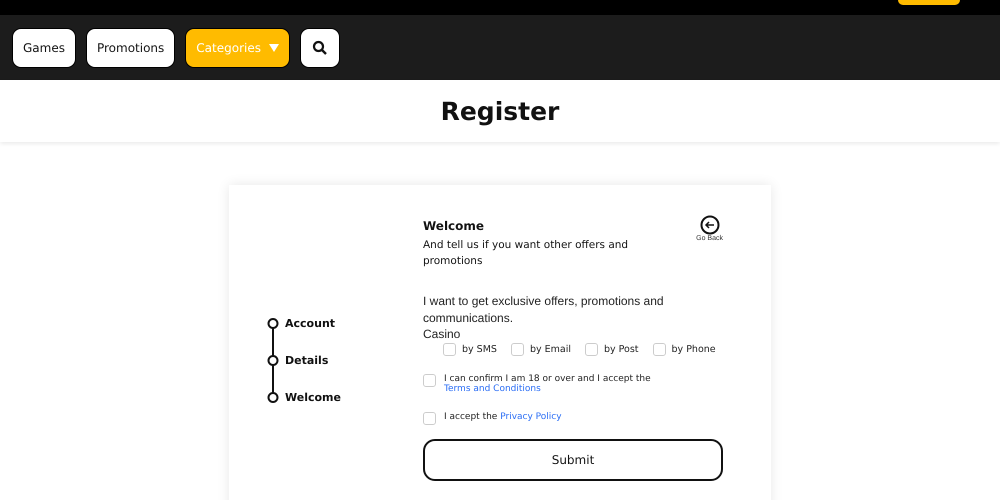 The image size is (1000, 500). What do you see at coordinates (131, 48) in the screenshot?
I see `nav-button: Promotions` at bounding box center [131, 48].